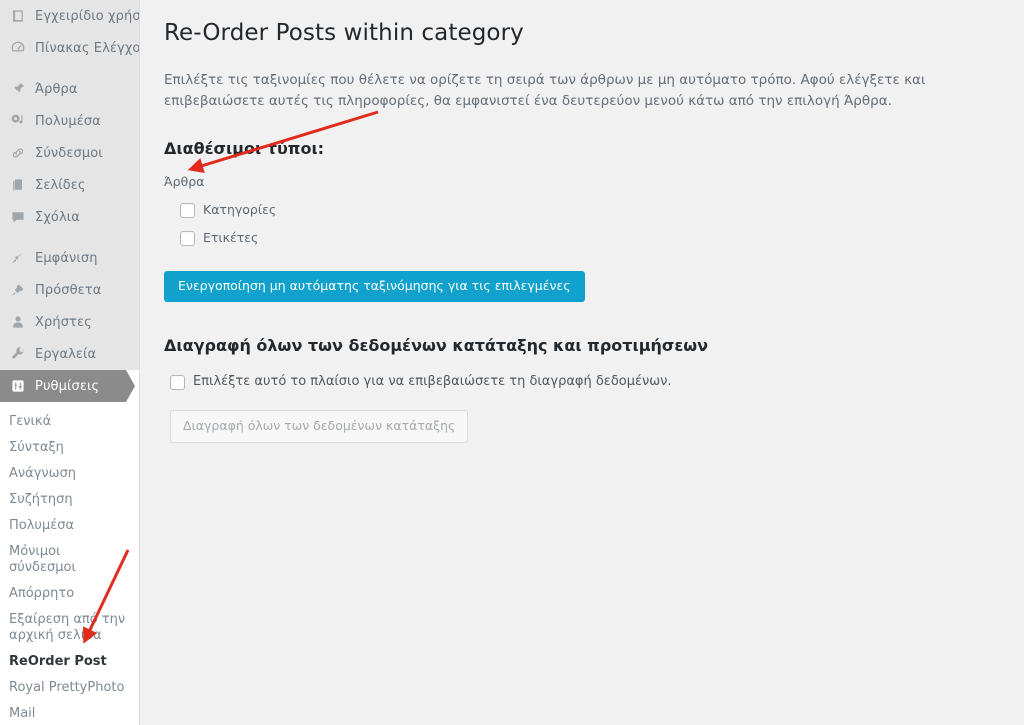  Describe the element at coordinates (87, 48) in the screenshot. I see `sidebar-item-label: Πίνακας Ελέγχου` at that location.